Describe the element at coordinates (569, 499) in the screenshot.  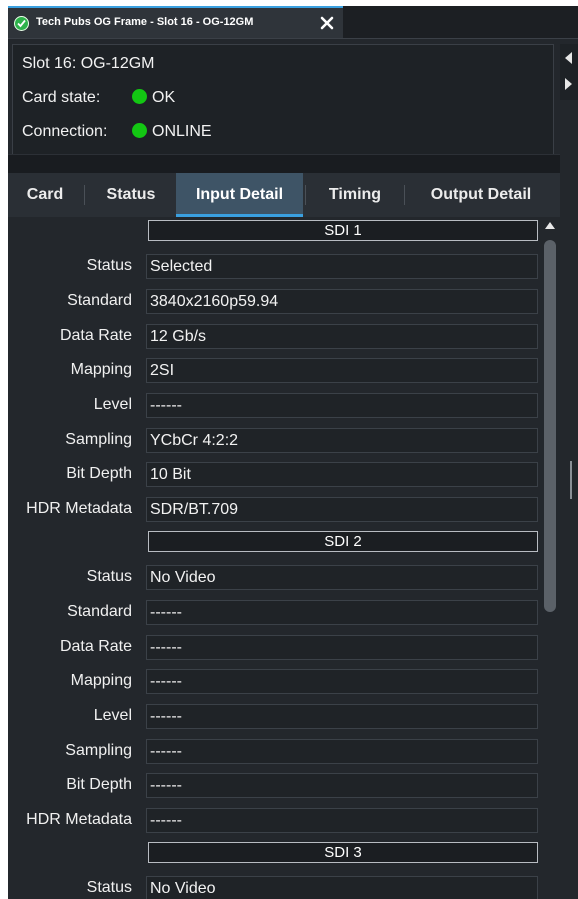
I see `side-gutter` at that location.